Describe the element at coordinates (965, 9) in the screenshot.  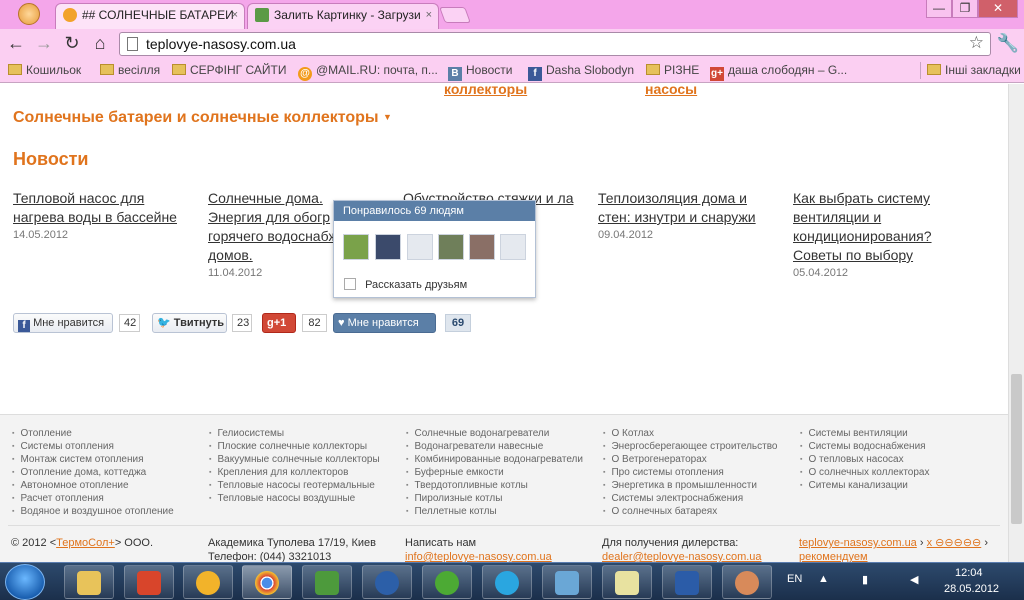
I see `maximize-button: ❐` at that location.